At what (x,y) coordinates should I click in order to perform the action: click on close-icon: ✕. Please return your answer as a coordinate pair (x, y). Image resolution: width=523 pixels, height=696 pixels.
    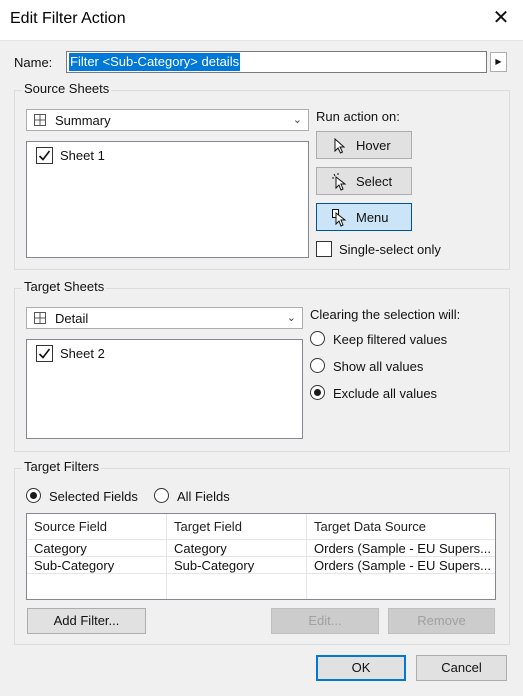
    Looking at the image, I should click on (501, 18).